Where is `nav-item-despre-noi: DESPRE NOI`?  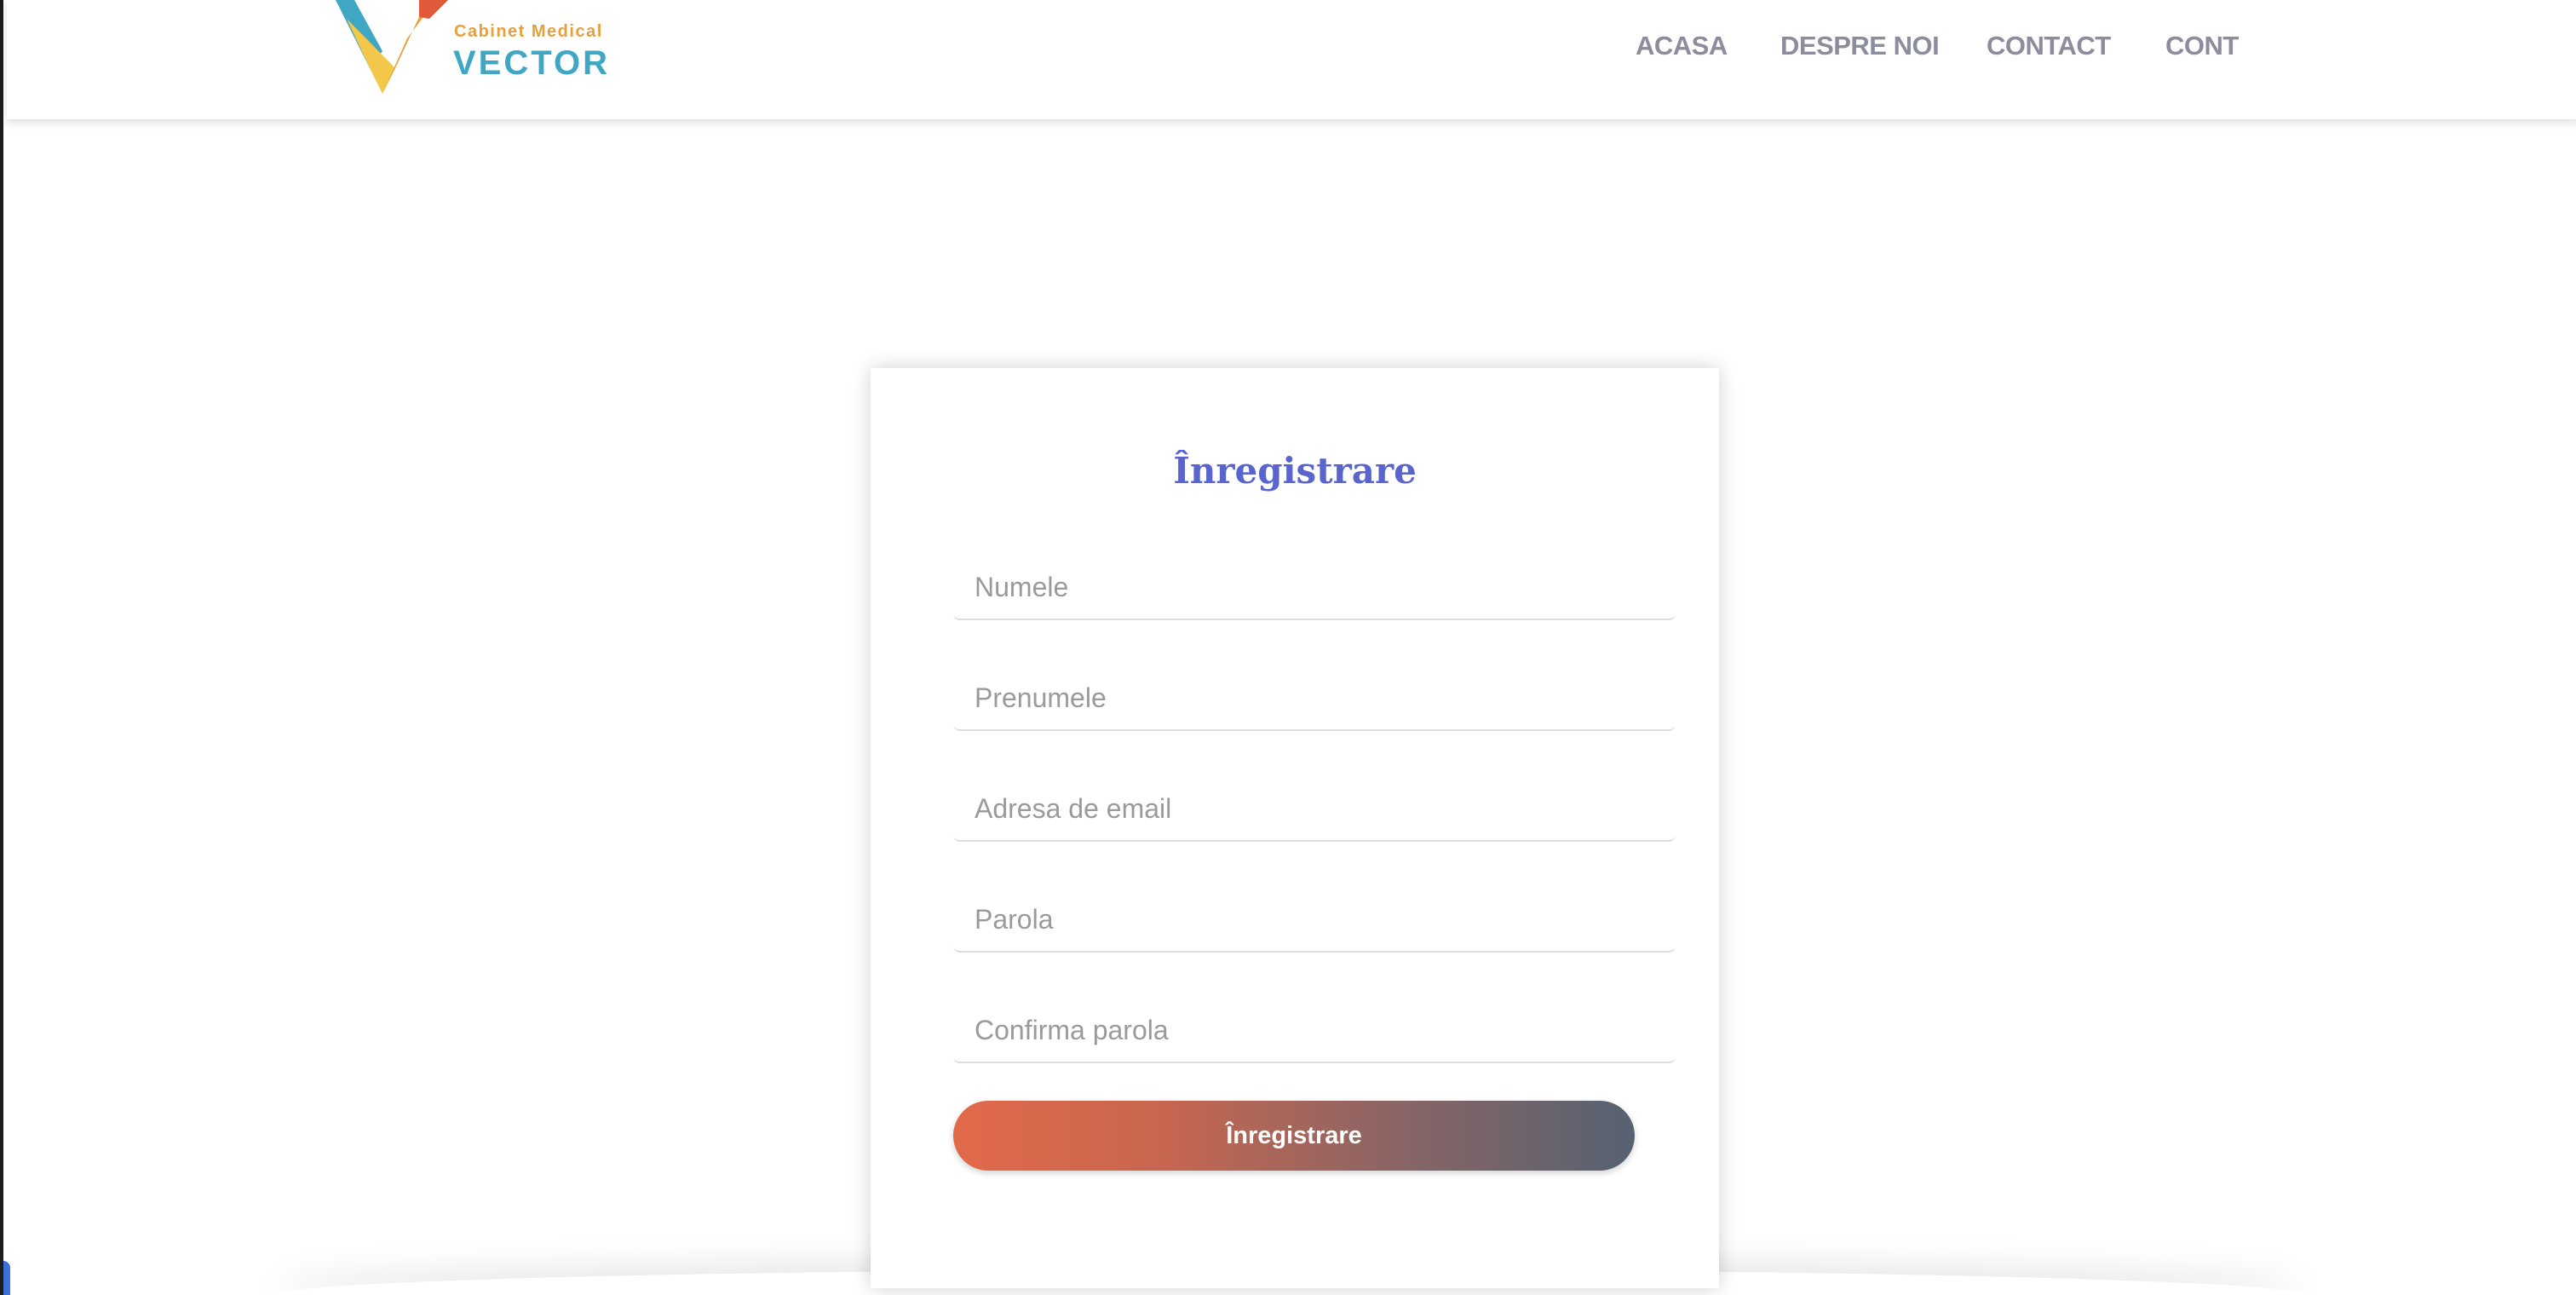 nav-item-despre-noi: DESPRE NOI is located at coordinates (1860, 46).